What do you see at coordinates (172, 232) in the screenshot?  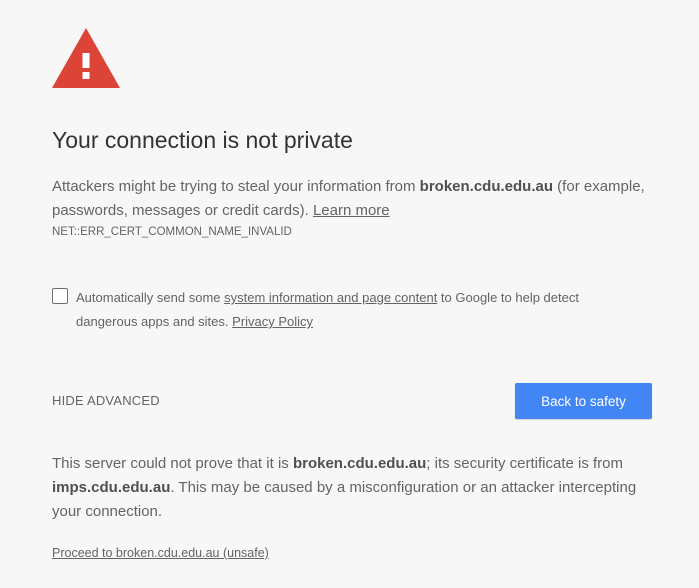 I see `error-code: NET::ERR_CERT_COMMON_NAME_INVALID` at bounding box center [172, 232].